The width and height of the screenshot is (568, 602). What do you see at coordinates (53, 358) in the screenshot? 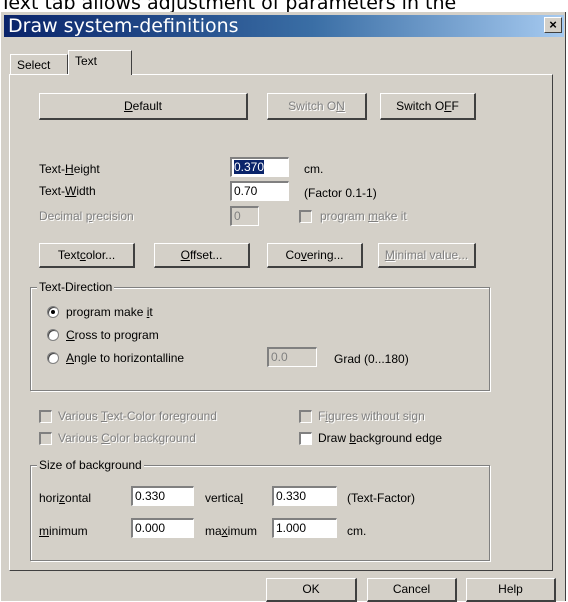
I see `radio-angle-to-horizontal` at bounding box center [53, 358].